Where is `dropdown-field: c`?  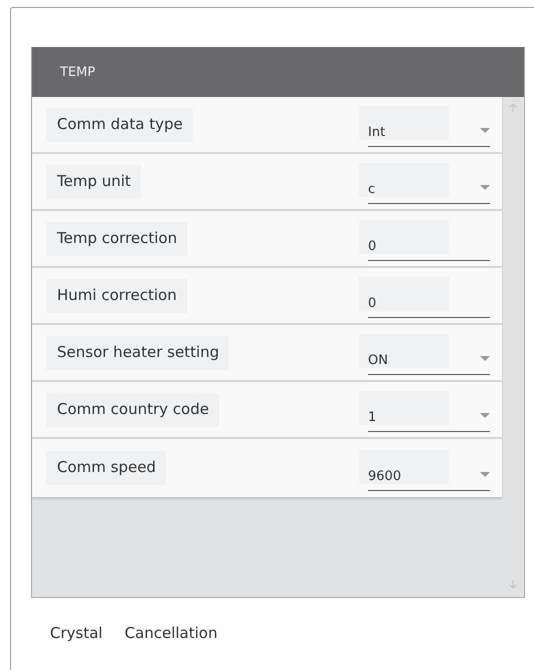 dropdown-field: c is located at coordinates (424, 183).